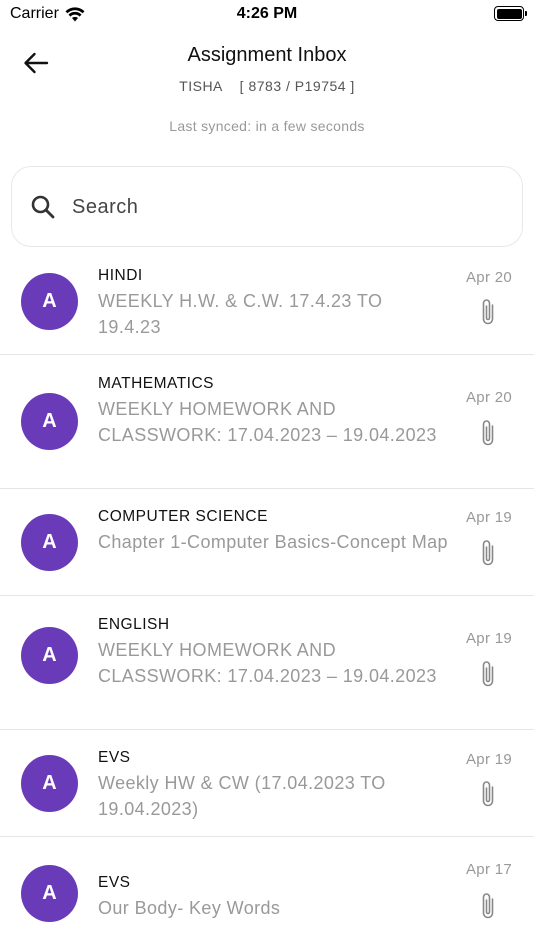  What do you see at coordinates (287, 207) in the screenshot?
I see `search-input` at bounding box center [287, 207].